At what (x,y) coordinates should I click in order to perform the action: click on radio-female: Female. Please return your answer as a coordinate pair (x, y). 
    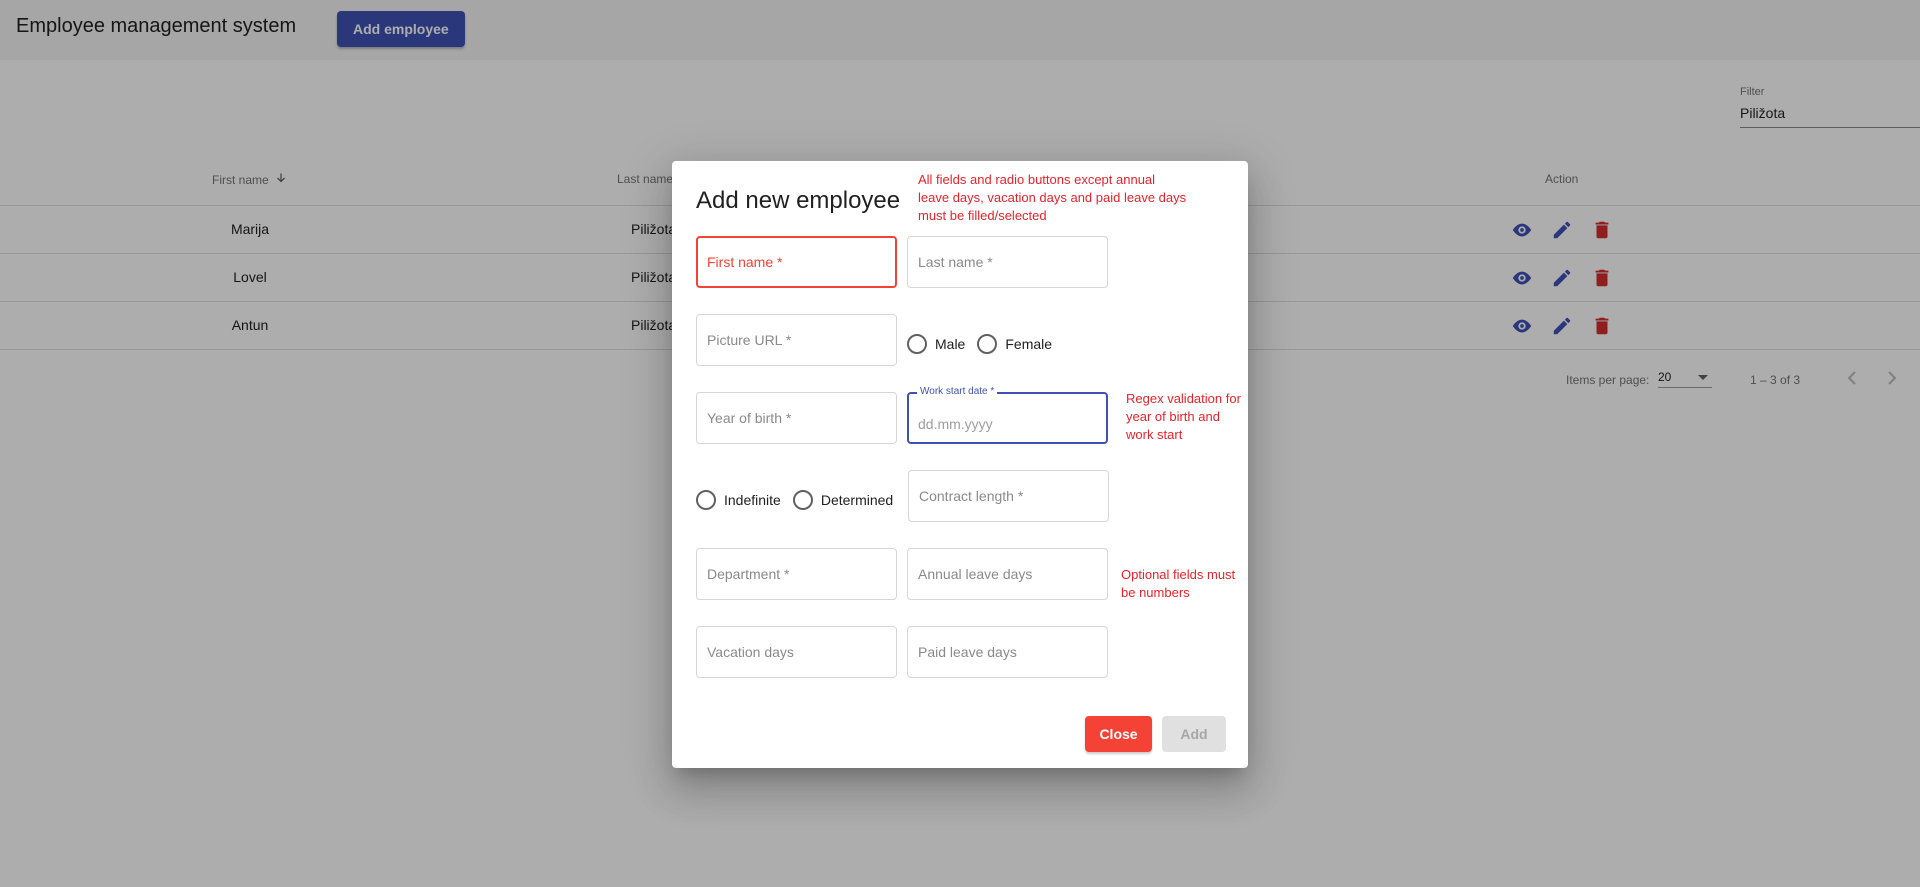
    Looking at the image, I should click on (1014, 344).